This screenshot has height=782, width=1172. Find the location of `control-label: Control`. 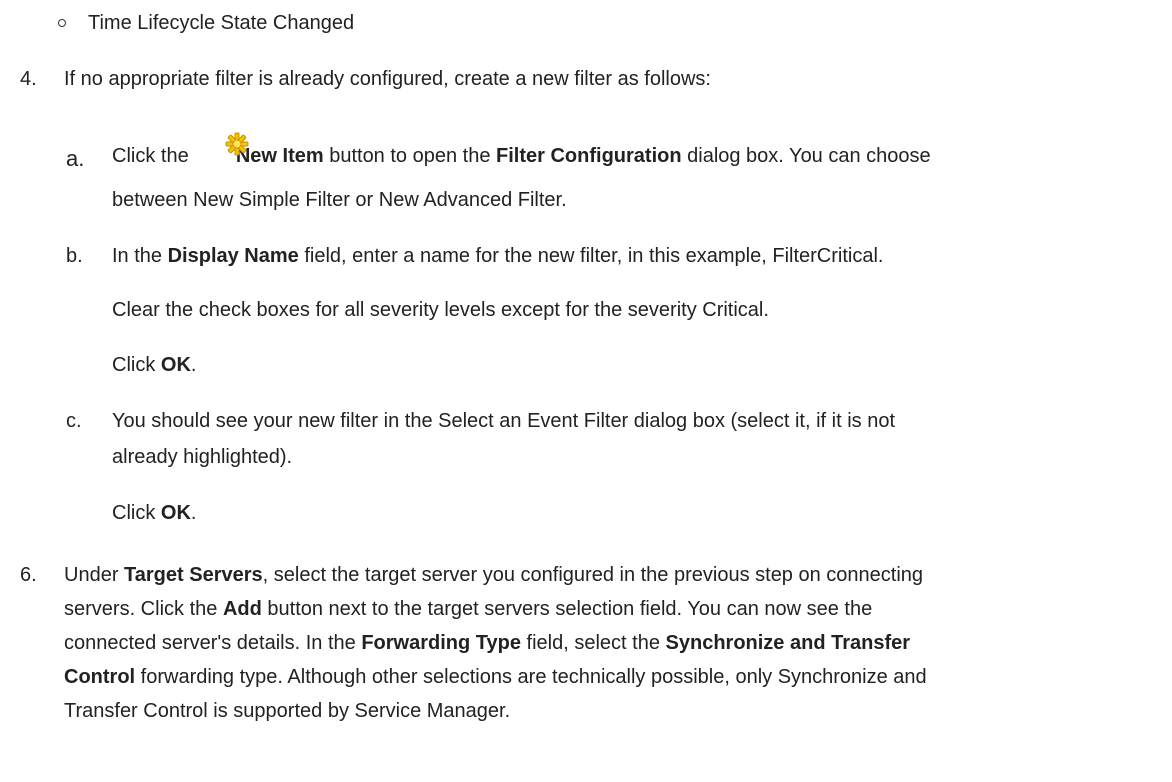

control-label: Control is located at coordinates (100, 677).